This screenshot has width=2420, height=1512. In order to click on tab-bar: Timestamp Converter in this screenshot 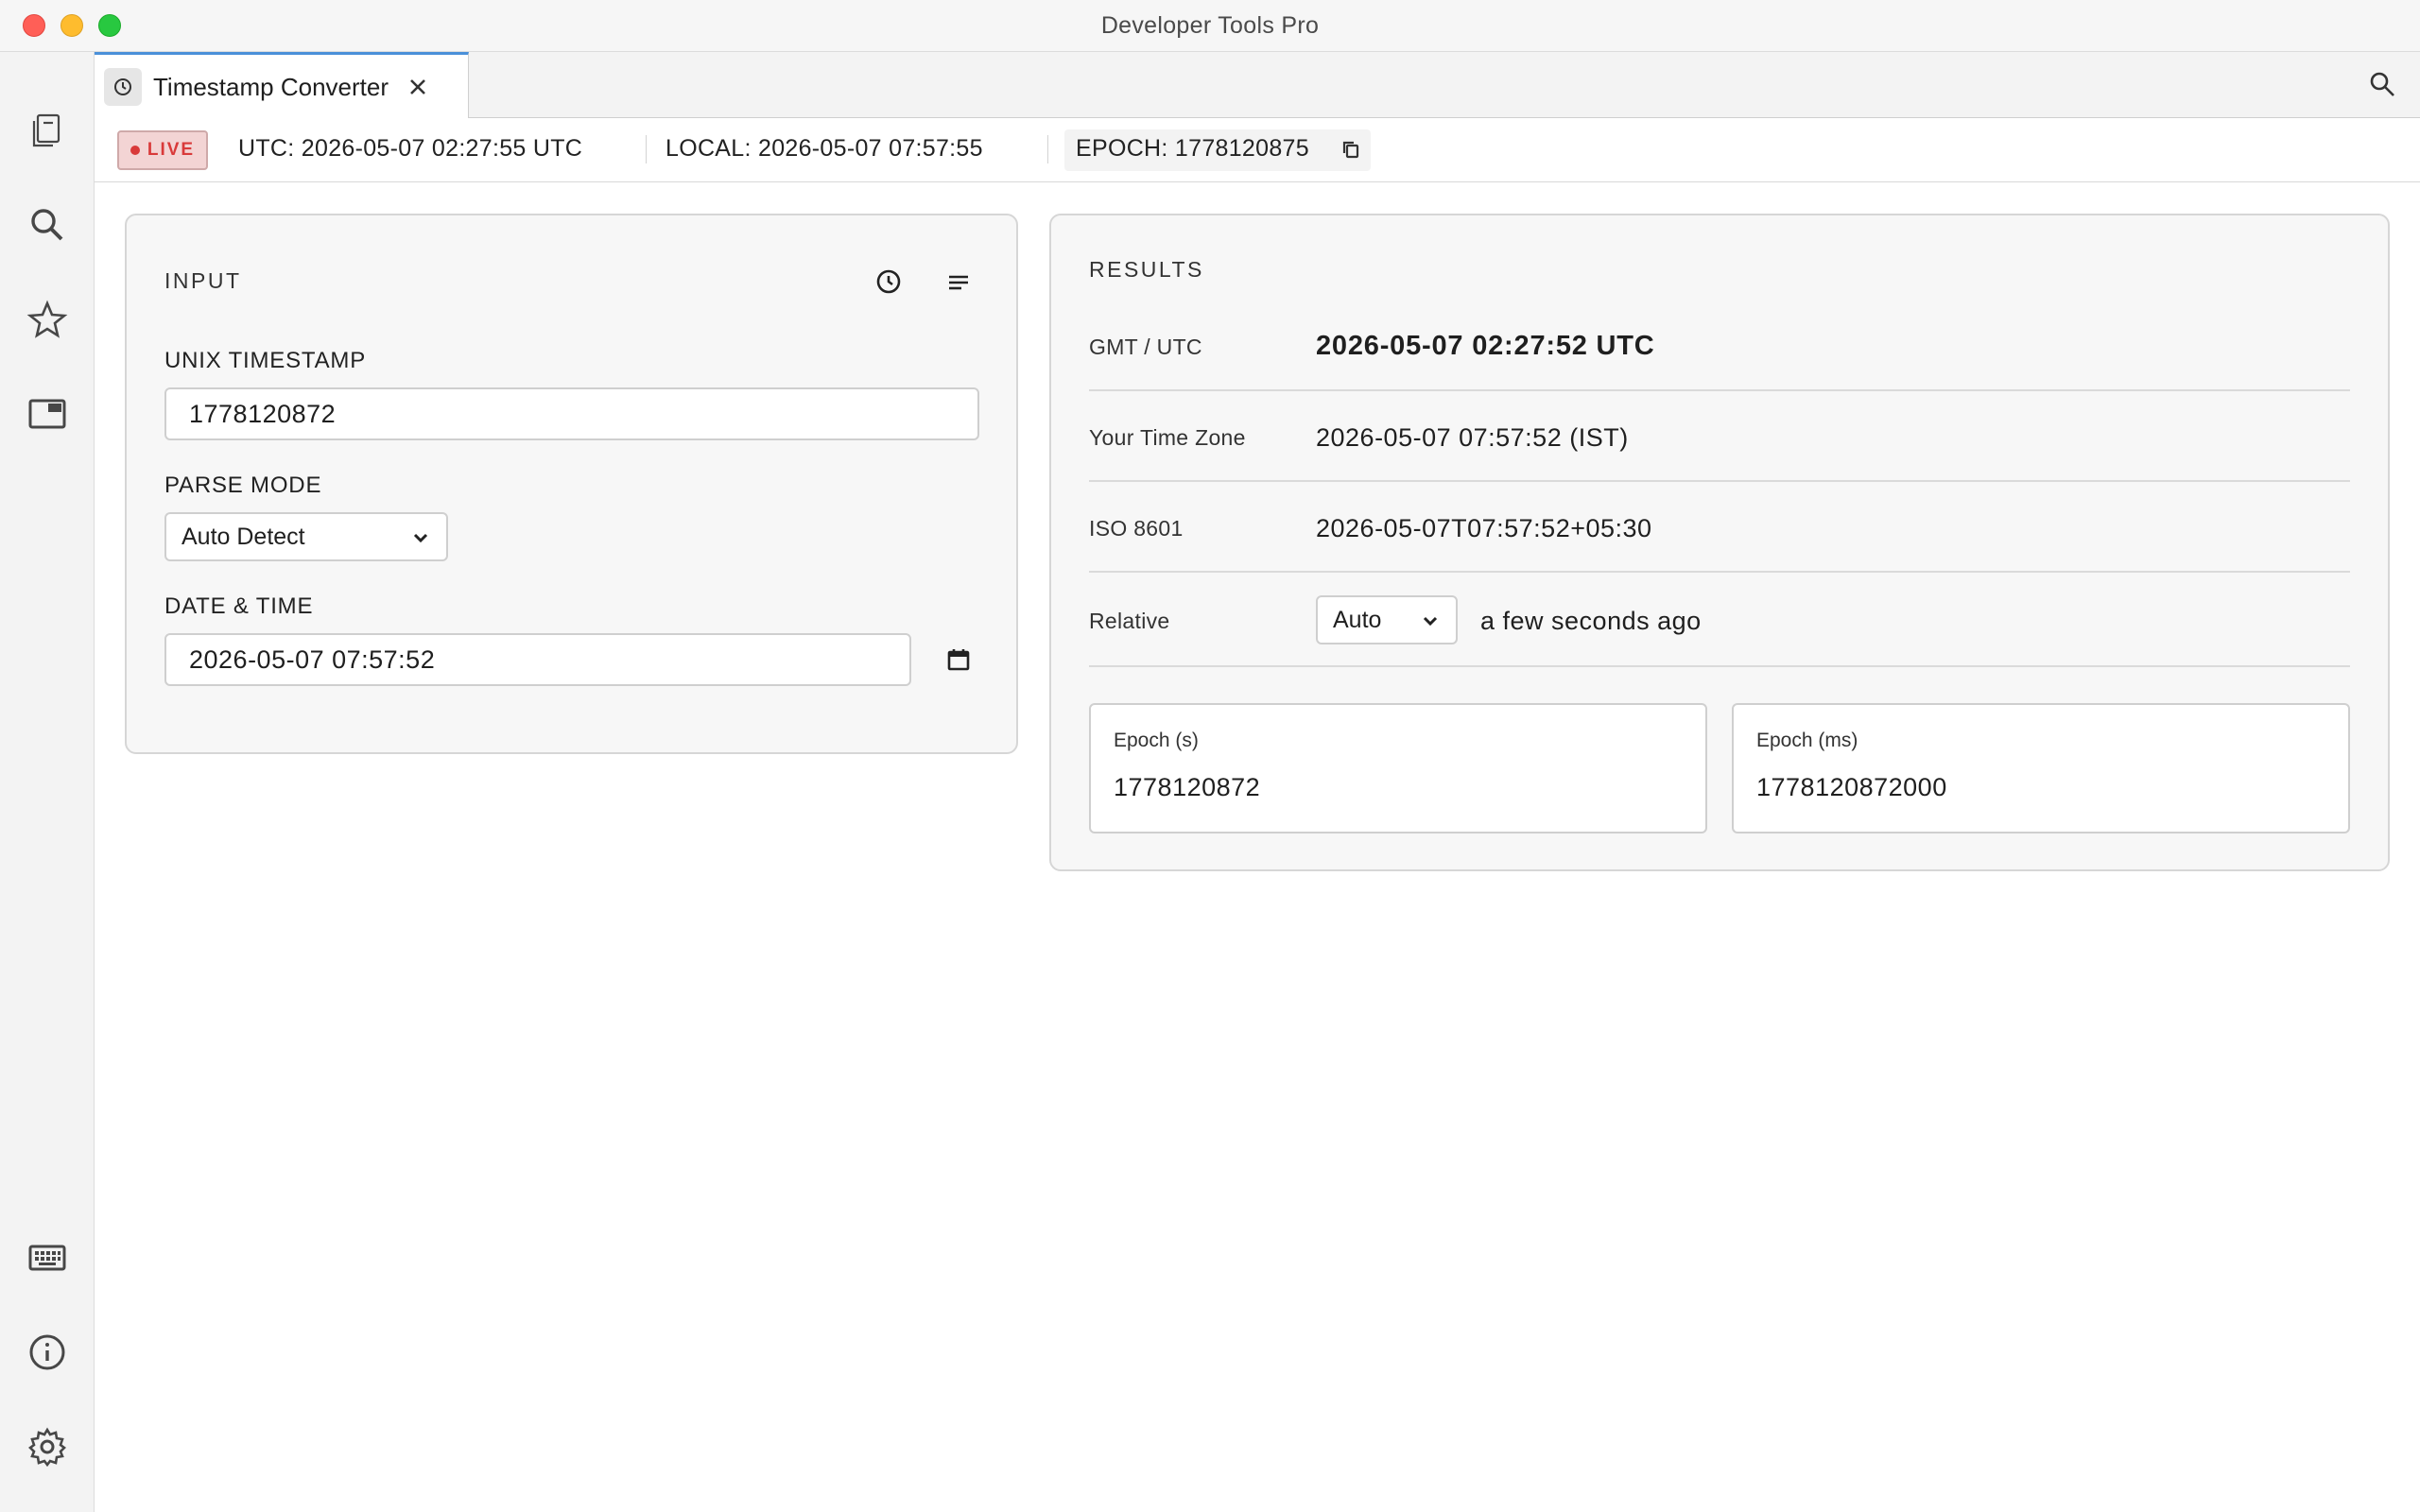, I will do `click(1257, 85)`.